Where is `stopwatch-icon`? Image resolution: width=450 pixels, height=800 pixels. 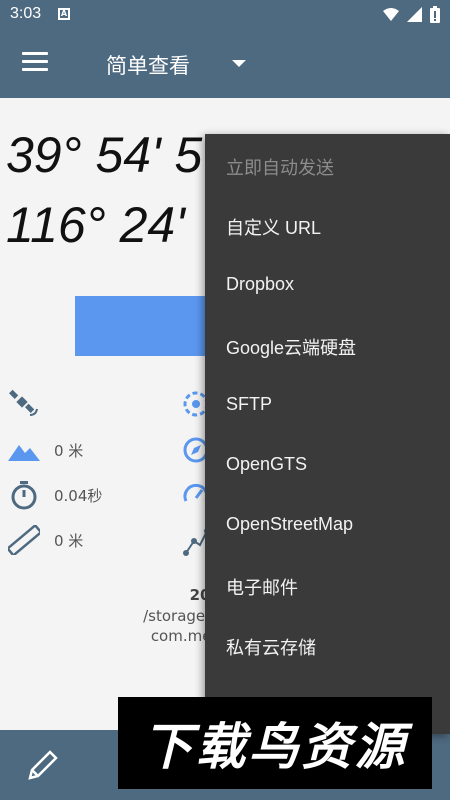 stopwatch-icon is located at coordinates (24, 495).